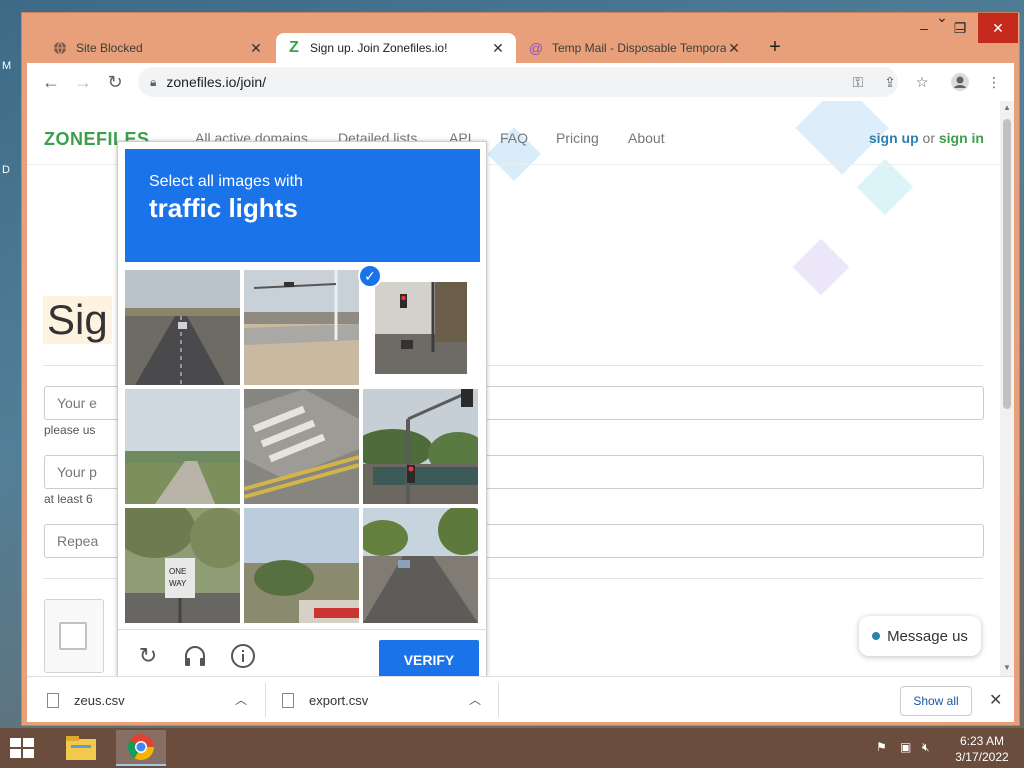 The width and height of the screenshot is (1024, 768). Describe the element at coordinates (178, 583) in the screenshot. I see `svg-text: WAY` at that location.